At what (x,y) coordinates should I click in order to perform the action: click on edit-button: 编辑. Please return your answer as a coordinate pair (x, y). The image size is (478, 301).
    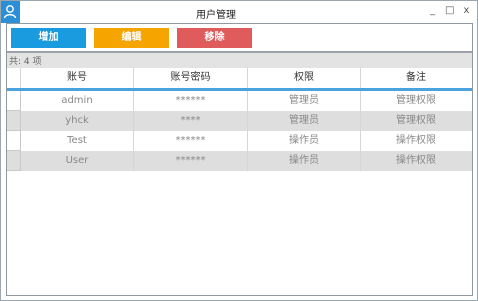
    Looking at the image, I should click on (131, 38).